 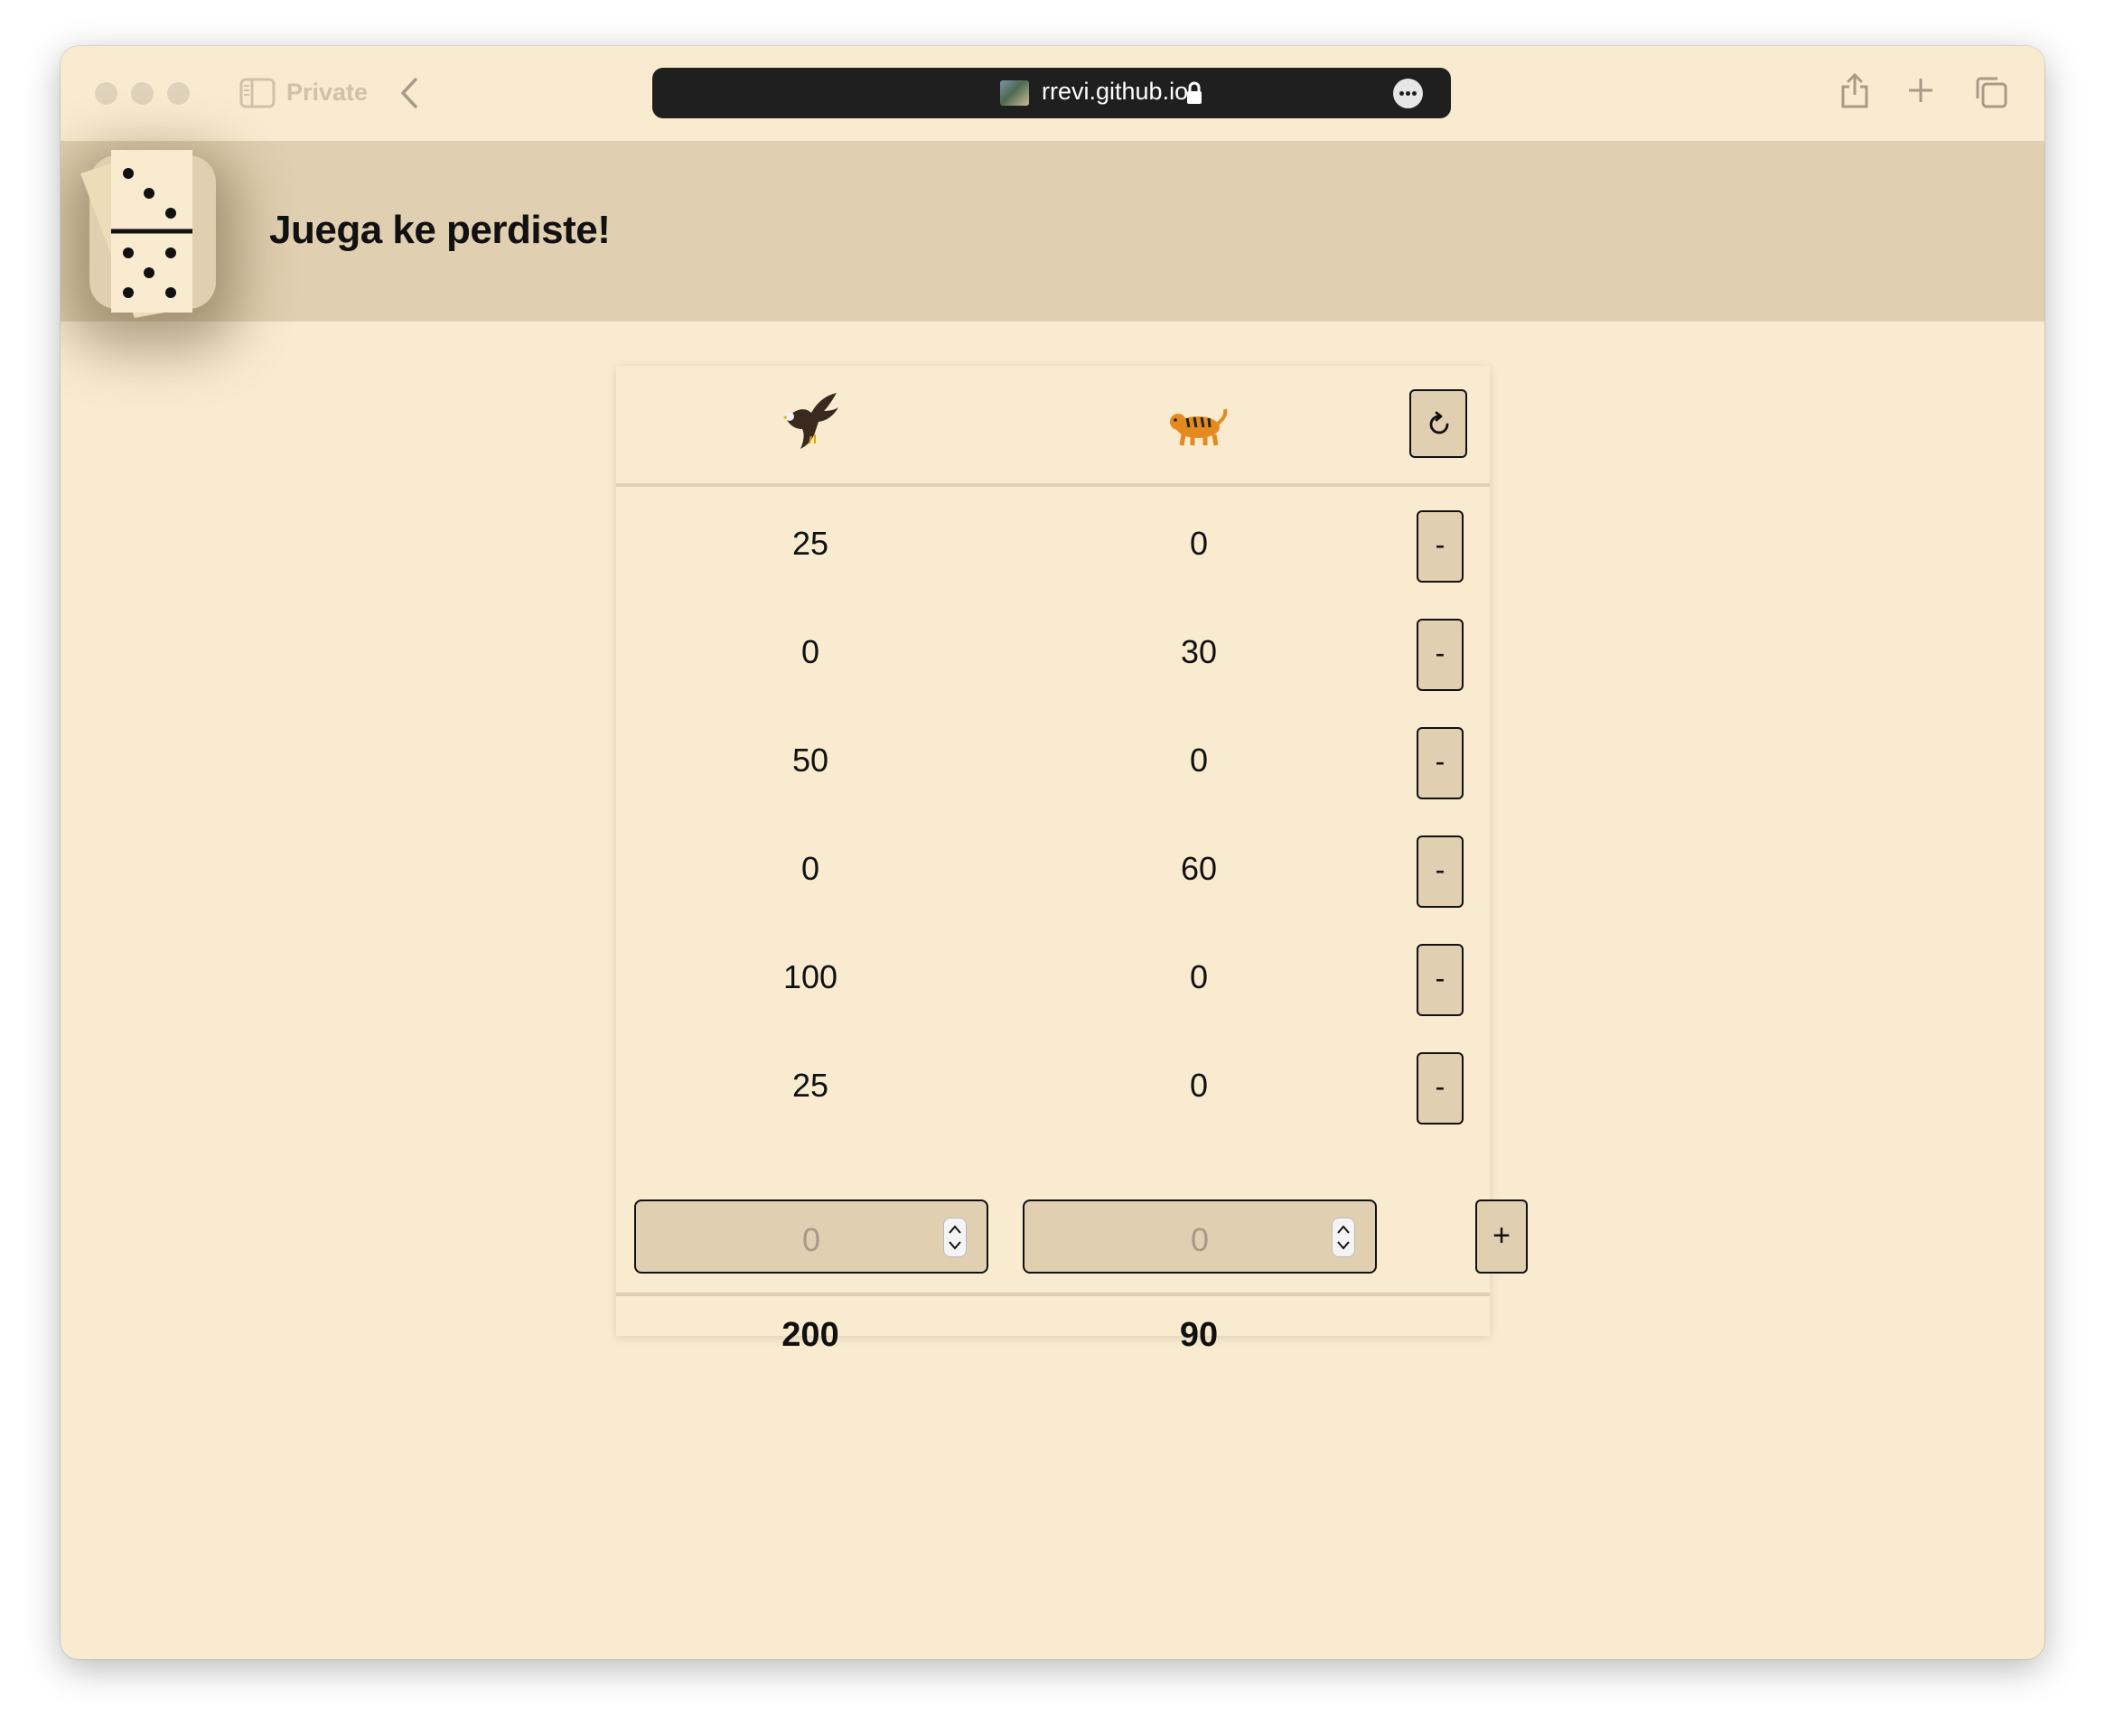 I want to click on total-b: 90, so click(x=1199, y=1335).